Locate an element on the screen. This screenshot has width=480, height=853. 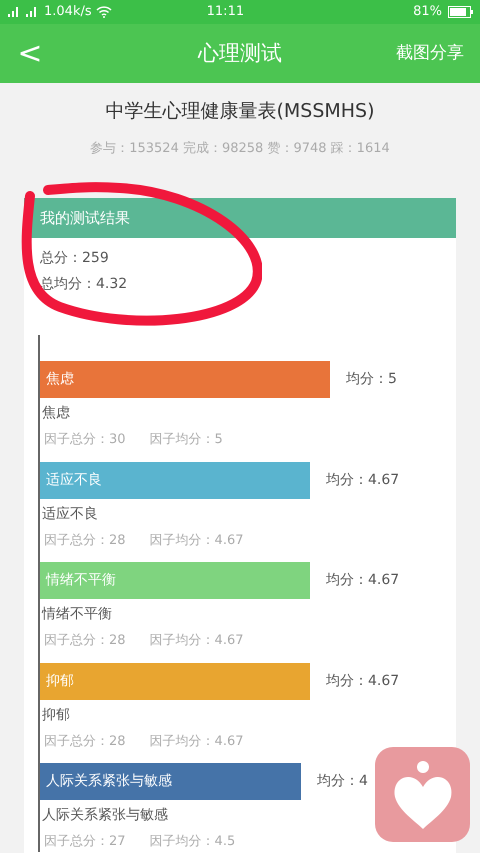
network-speed: 1.04k/s is located at coordinates (68, 12).